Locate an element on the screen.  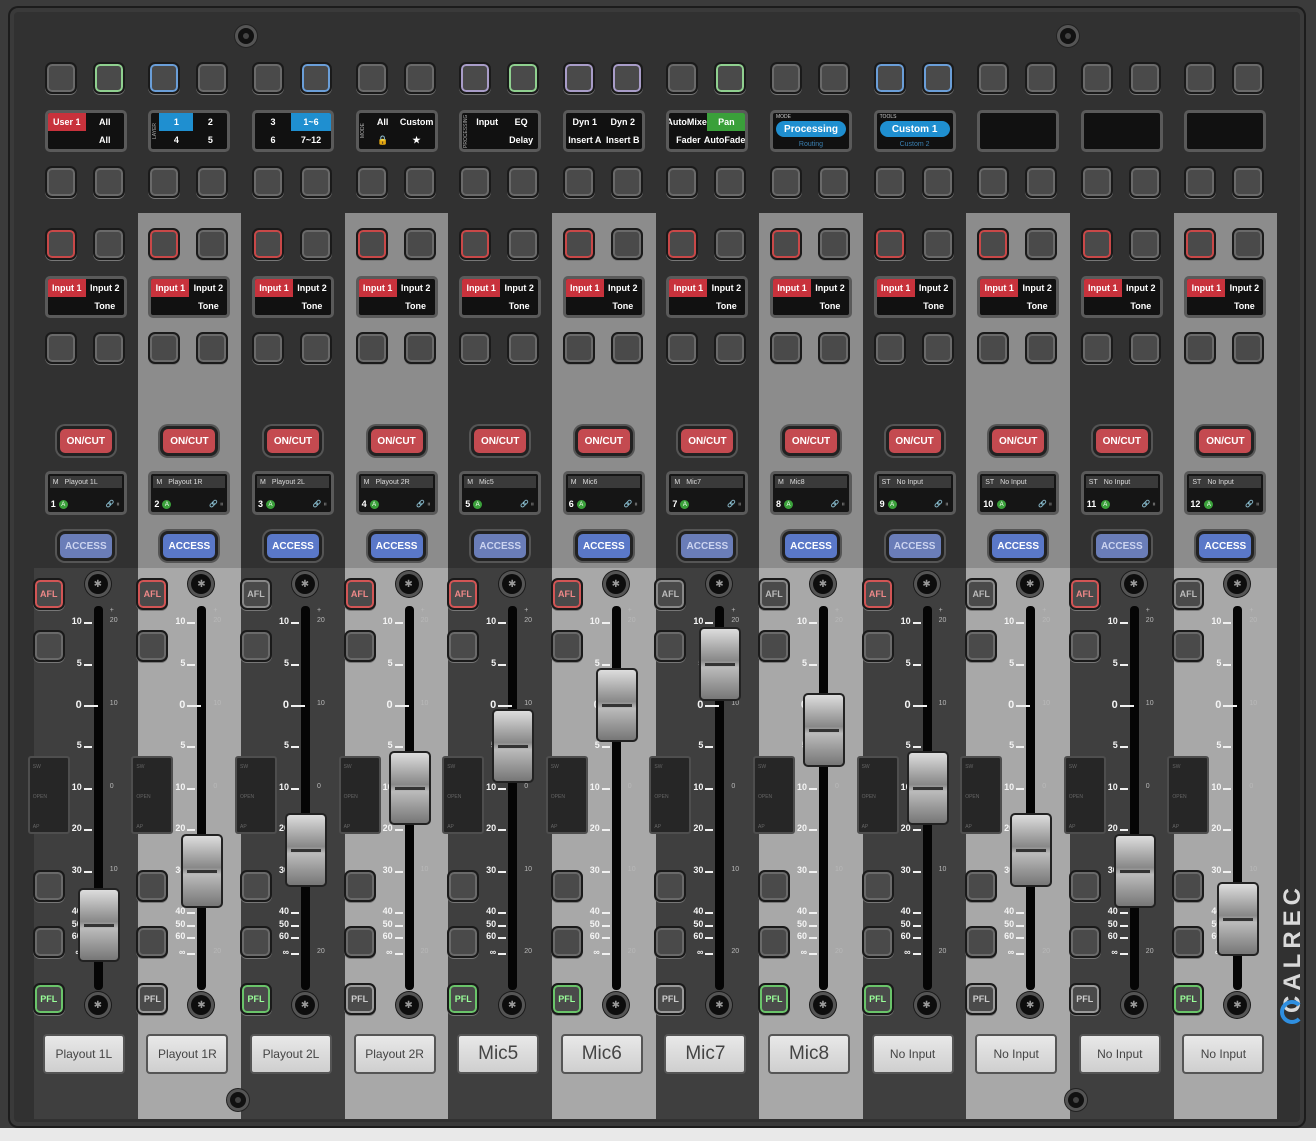
channel-name-button: Mic5 is located at coordinates (498, 1054).